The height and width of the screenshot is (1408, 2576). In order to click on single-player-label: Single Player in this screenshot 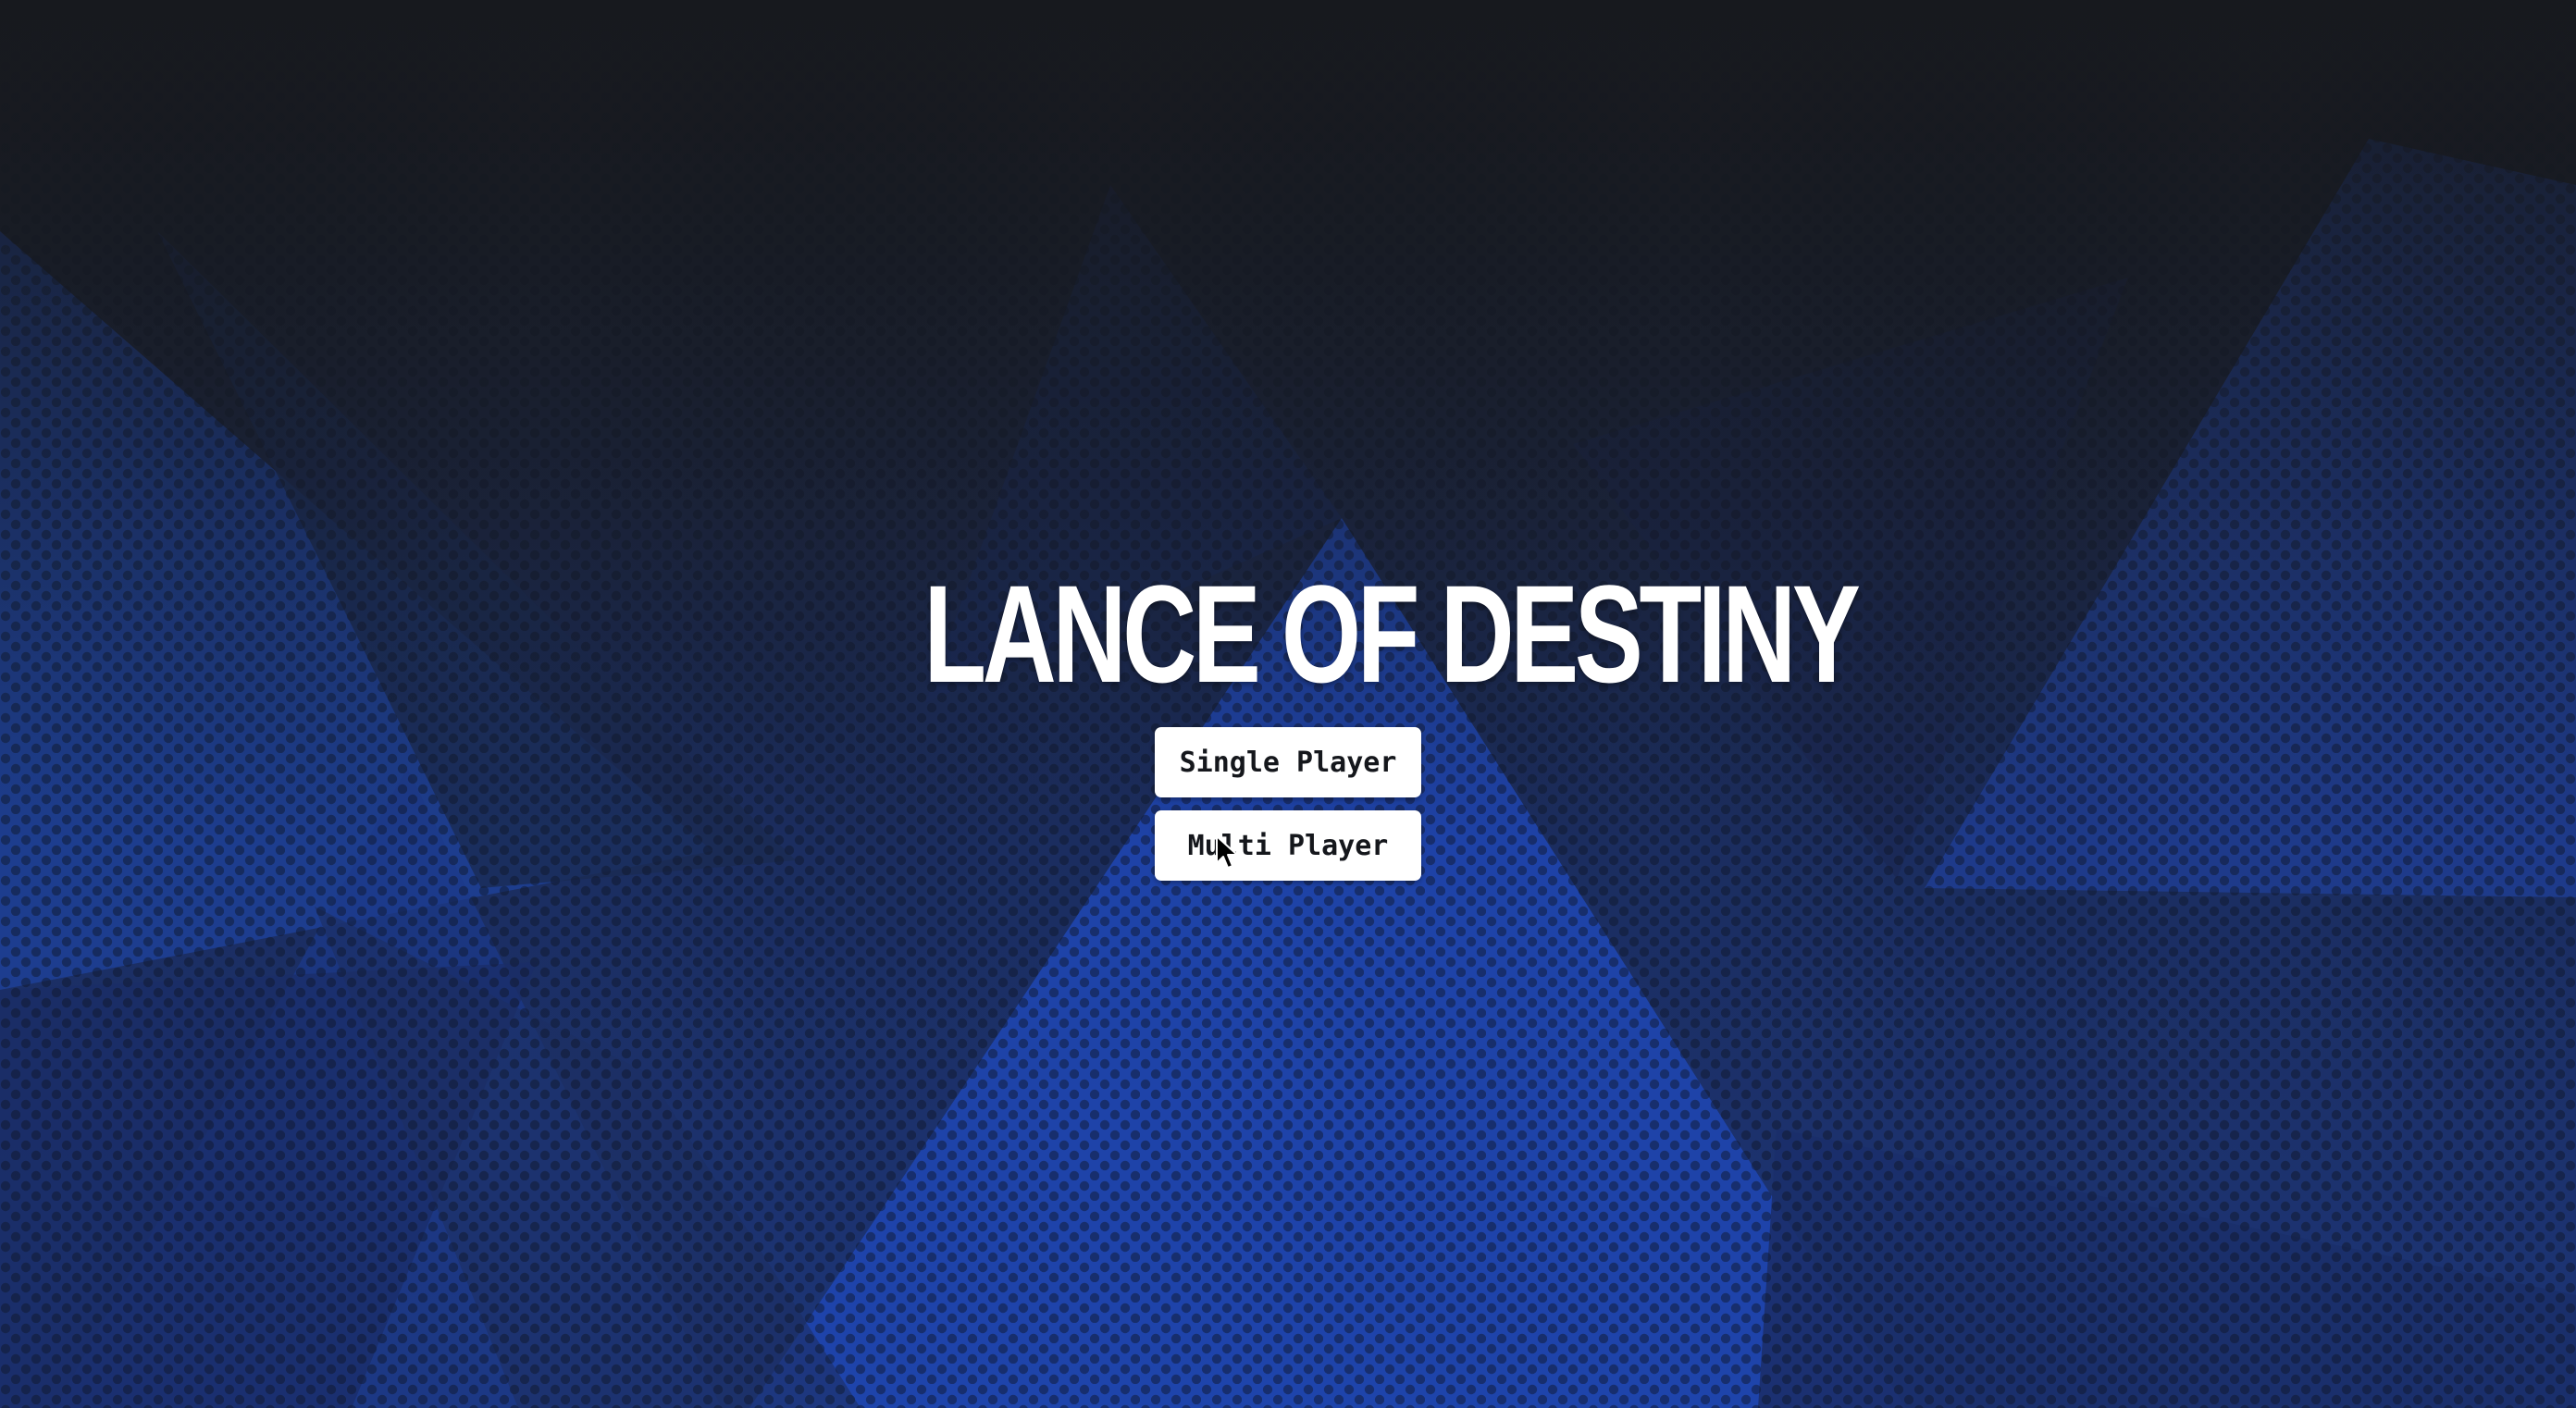, I will do `click(1288, 762)`.